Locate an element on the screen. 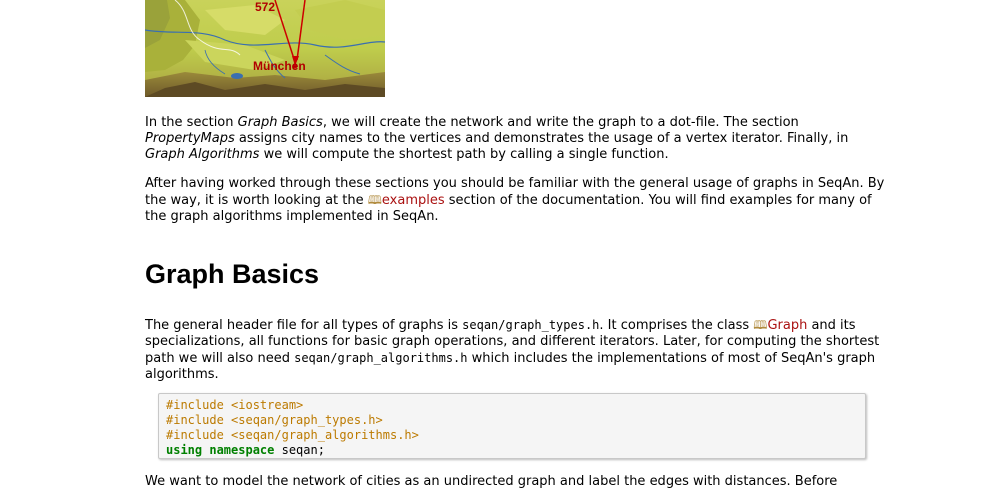 Image resolution: width=1008 pixels, height=490 pixels. code-line-4: using namespace seqan; is located at coordinates (245, 450).